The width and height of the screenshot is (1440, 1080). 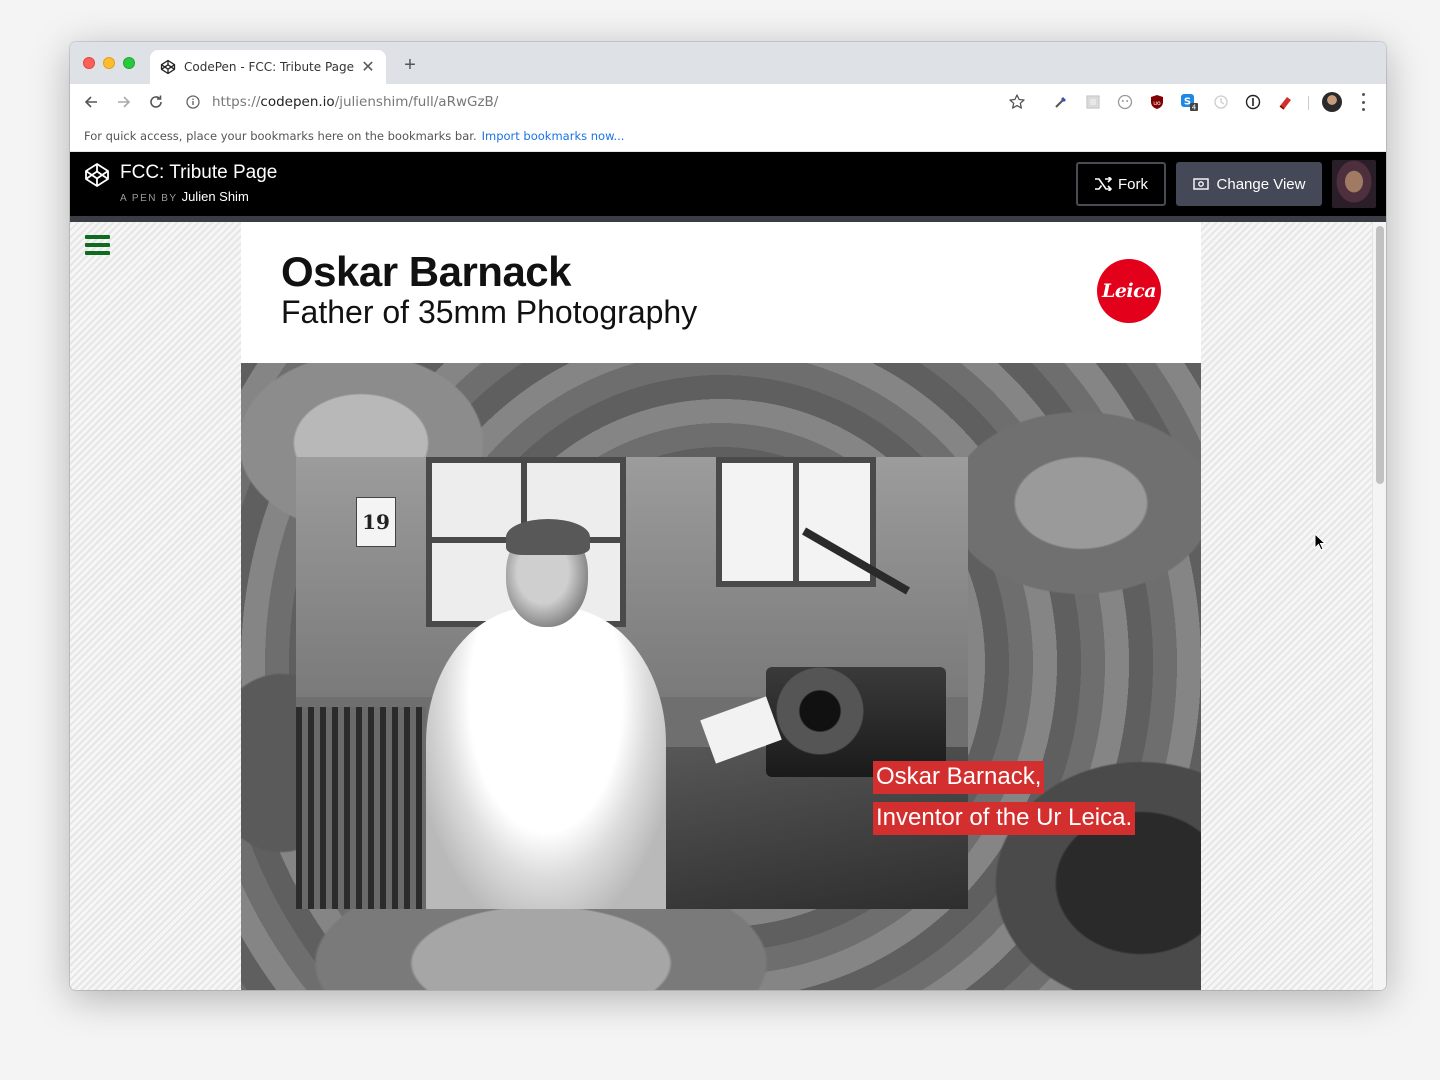 I want to click on leica-logo: Leica, so click(x=1129, y=291).